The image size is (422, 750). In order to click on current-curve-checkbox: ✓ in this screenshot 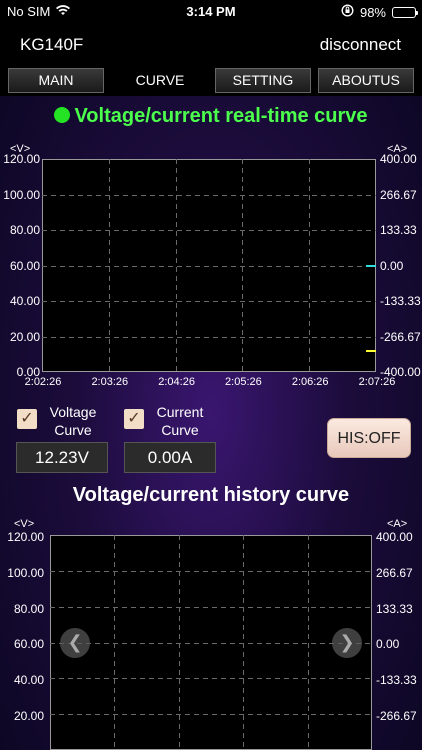, I will do `click(134, 419)`.